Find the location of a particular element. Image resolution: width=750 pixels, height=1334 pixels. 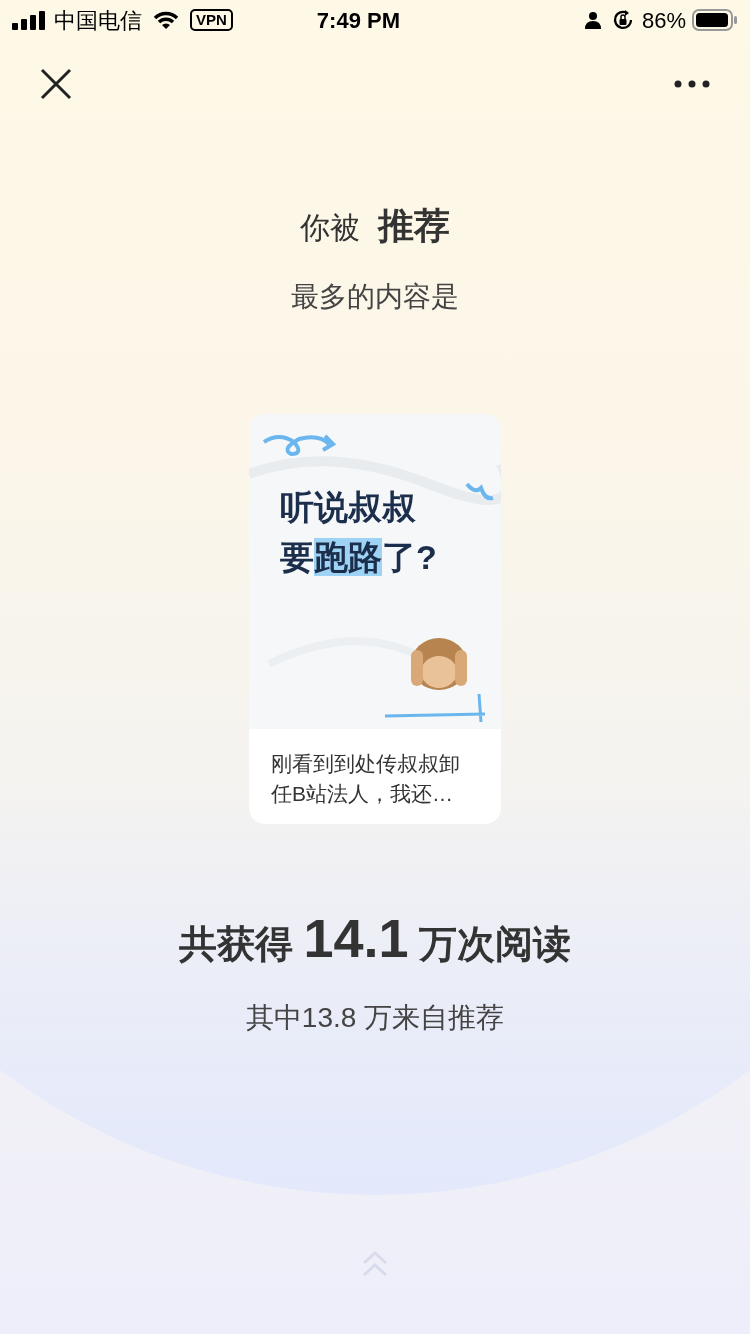

cover-title-line: 听说叔叔 is located at coordinates (348, 507).